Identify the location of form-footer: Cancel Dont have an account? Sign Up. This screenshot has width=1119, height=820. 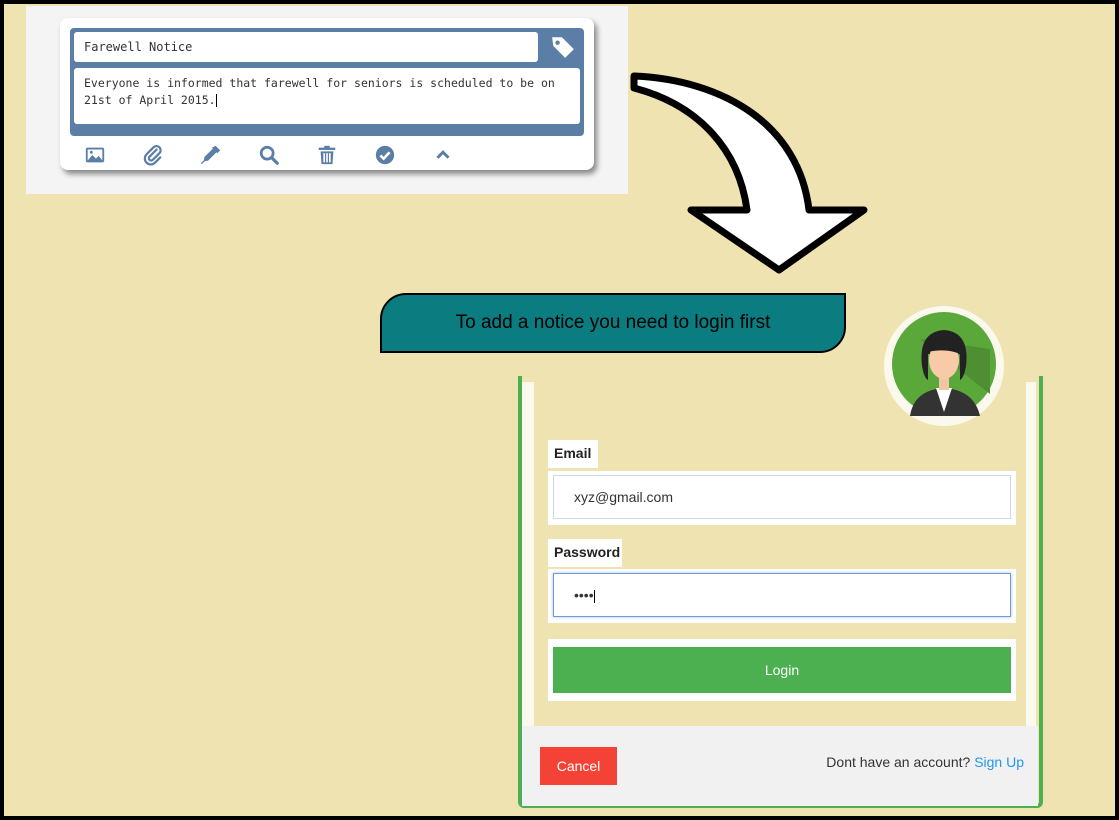
(780, 766).